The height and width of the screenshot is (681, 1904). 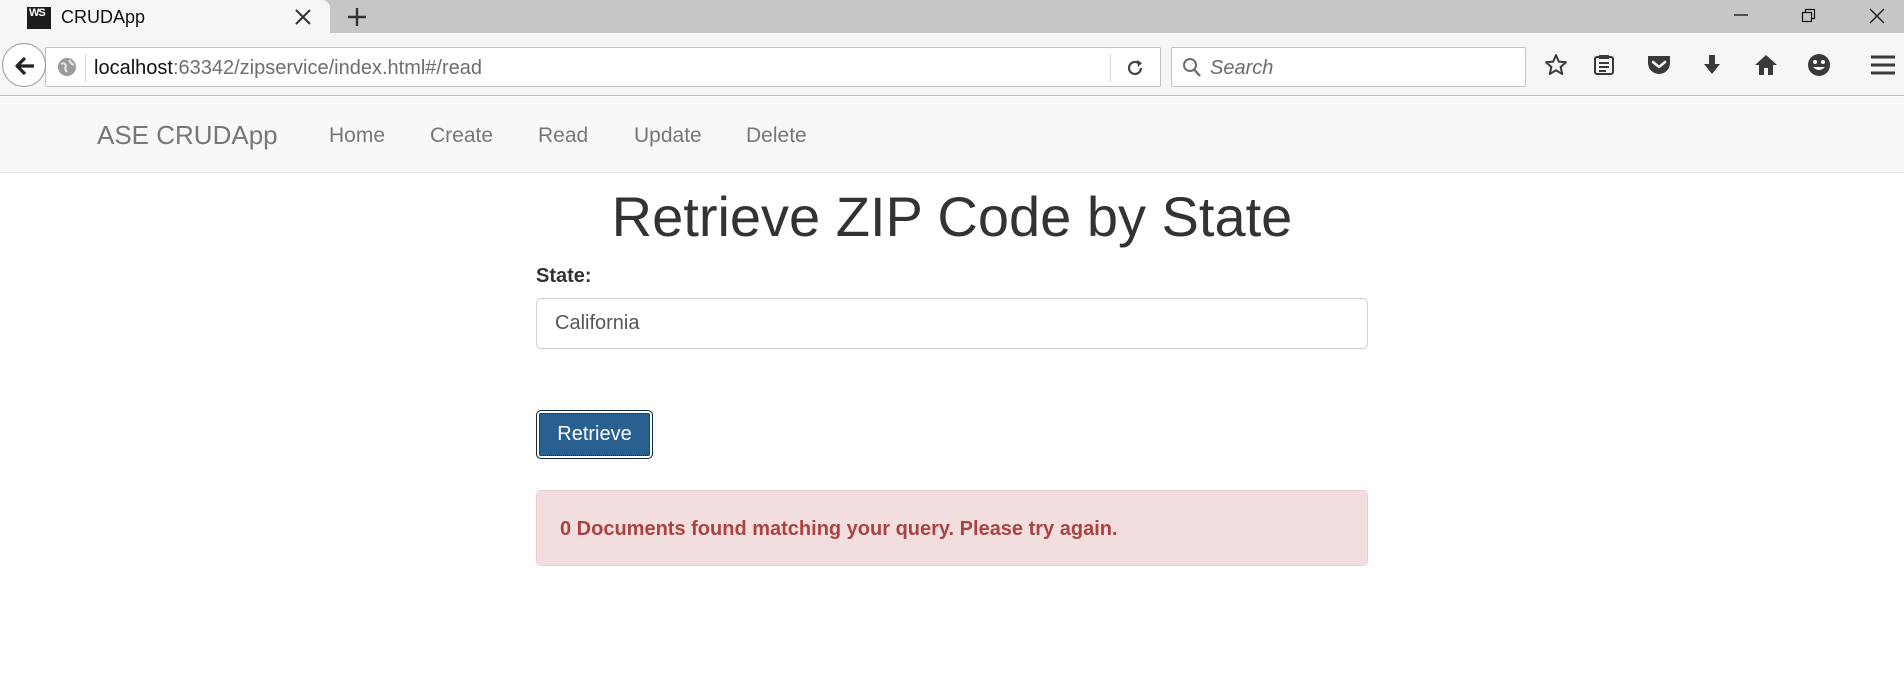 What do you see at coordinates (1658, 65) in the screenshot?
I see `pocket-icon` at bounding box center [1658, 65].